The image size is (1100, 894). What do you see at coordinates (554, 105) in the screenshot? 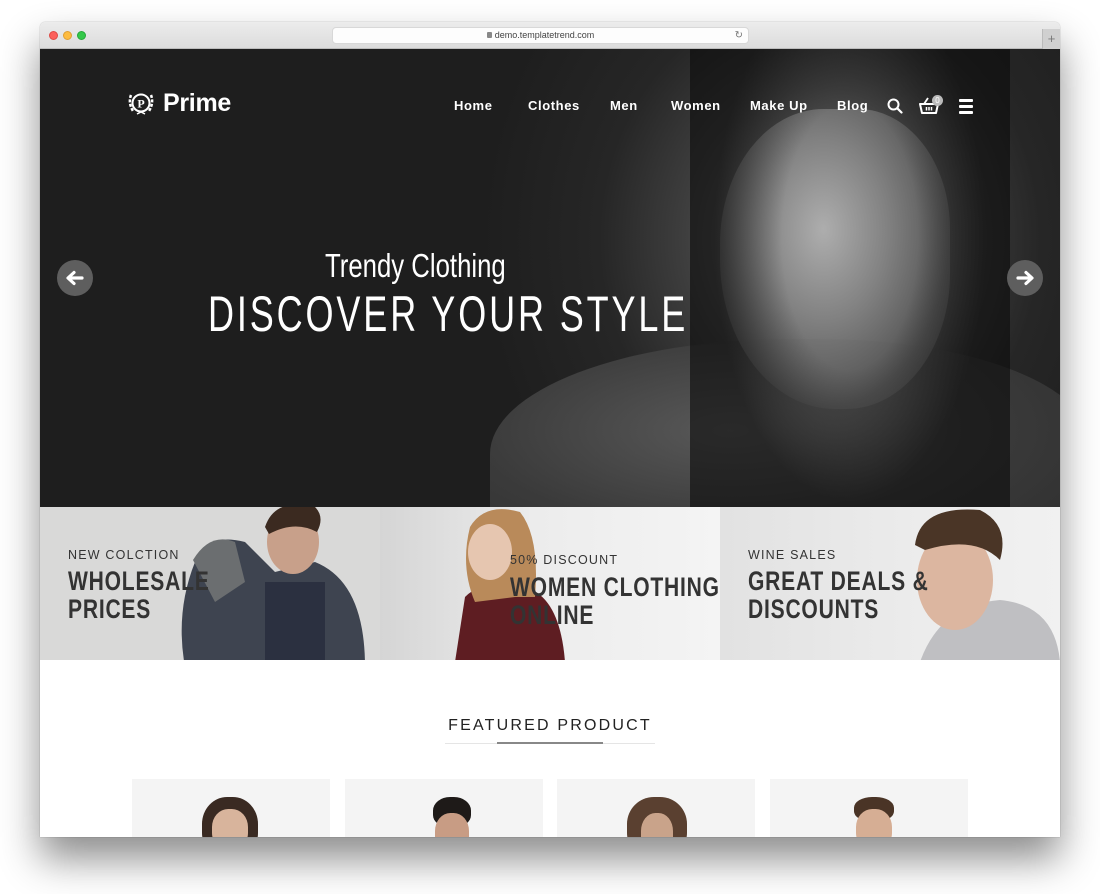
I see `nav-item-clothes: Clothes` at bounding box center [554, 105].